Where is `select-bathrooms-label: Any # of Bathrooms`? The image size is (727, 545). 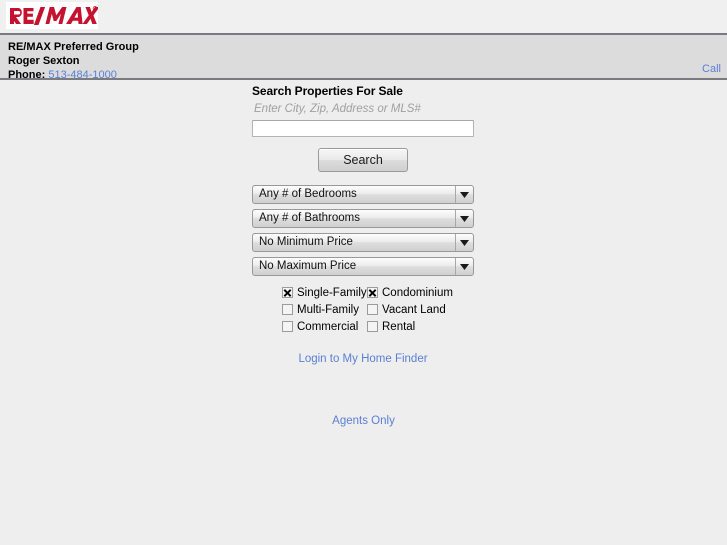
select-bathrooms-label: Any # of Bathrooms is located at coordinates (309, 218).